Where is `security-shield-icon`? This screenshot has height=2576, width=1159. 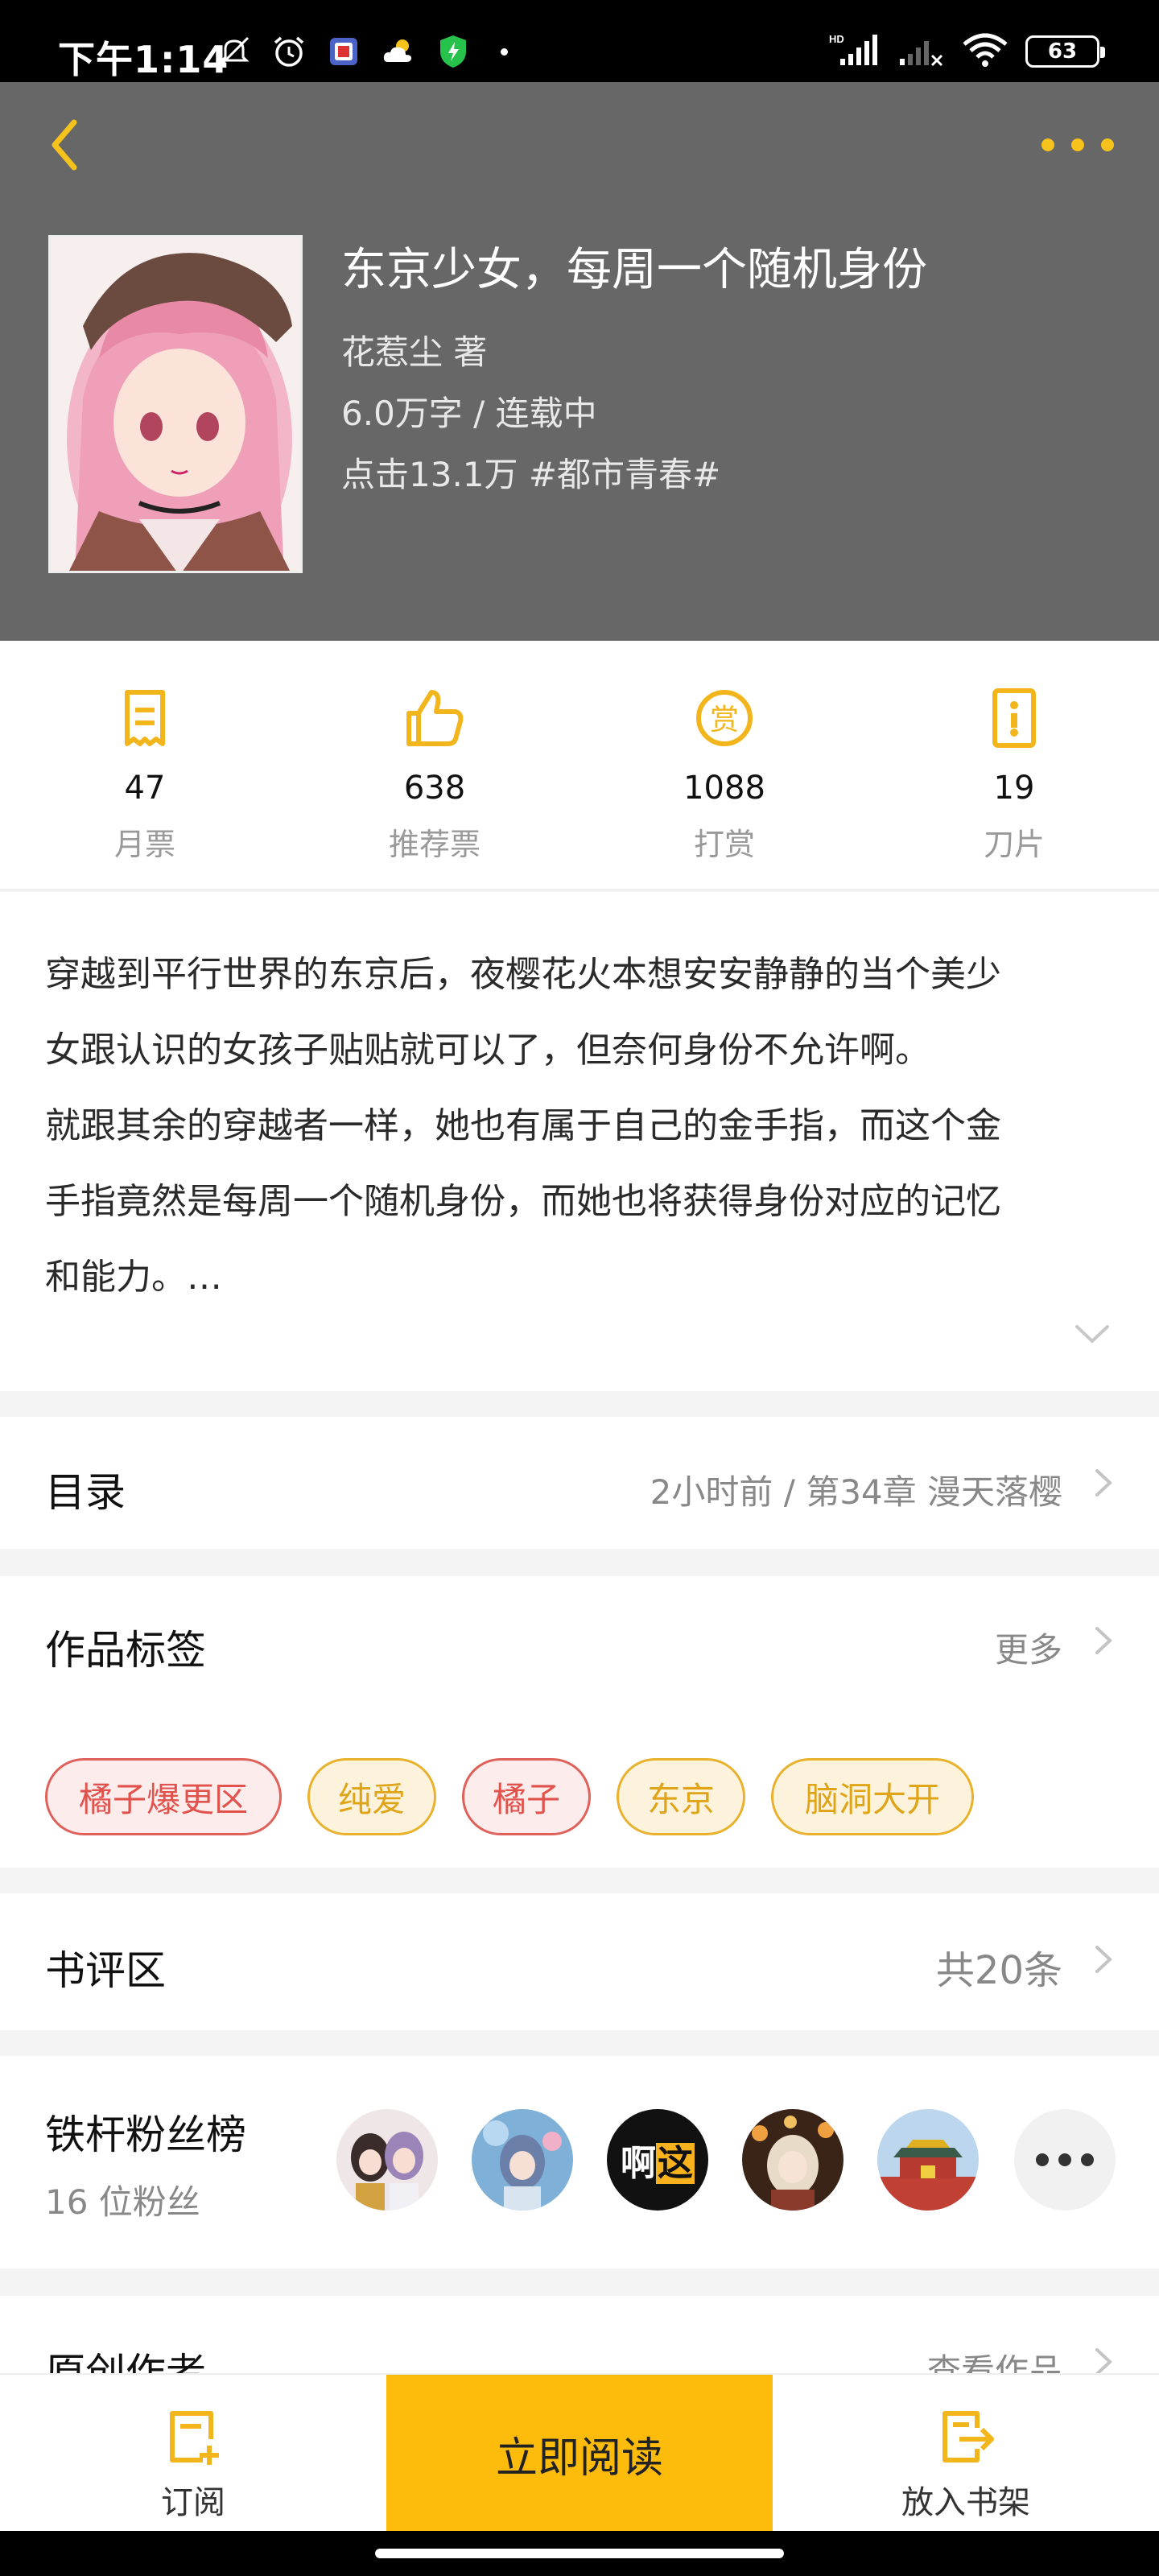
security-shield-icon is located at coordinates (453, 51).